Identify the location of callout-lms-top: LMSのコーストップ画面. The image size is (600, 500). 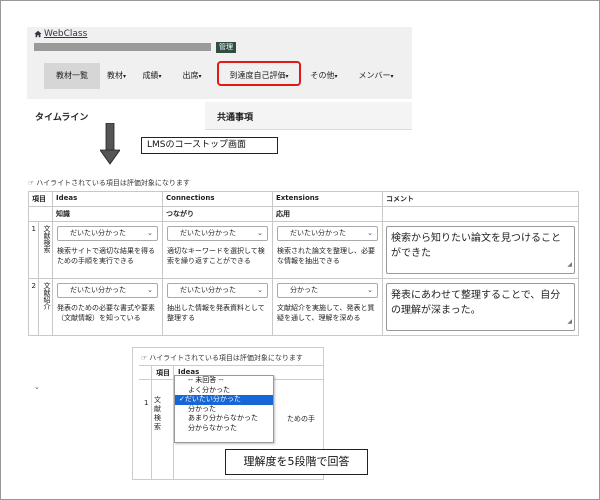
(209, 145).